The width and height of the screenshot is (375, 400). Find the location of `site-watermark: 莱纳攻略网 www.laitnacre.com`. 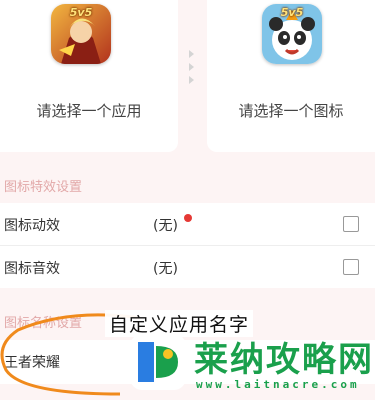

site-watermark: 莱纳攻略网 www.laitnacre.com is located at coordinates (251, 365).